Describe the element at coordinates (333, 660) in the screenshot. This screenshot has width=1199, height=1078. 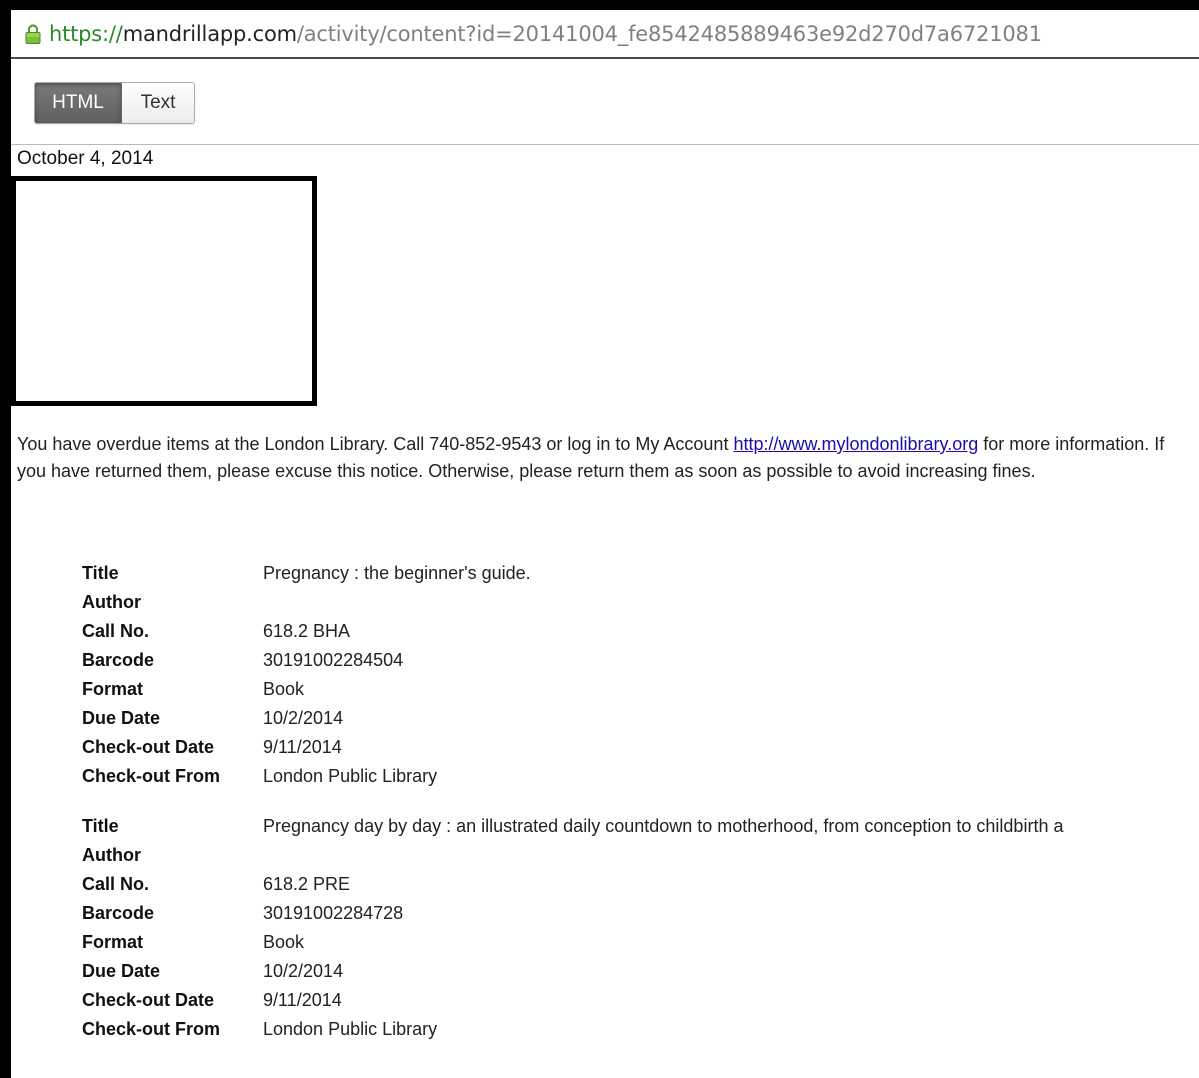
I see `barcode-value: 30191002284504` at that location.